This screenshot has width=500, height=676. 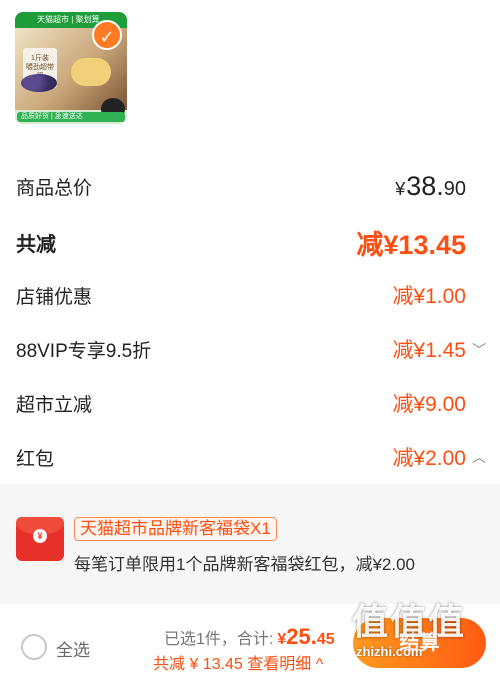 What do you see at coordinates (411, 244) in the screenshot?
I see `total-reduce-value: 减¥13.45` at bounding box center [411, 244].